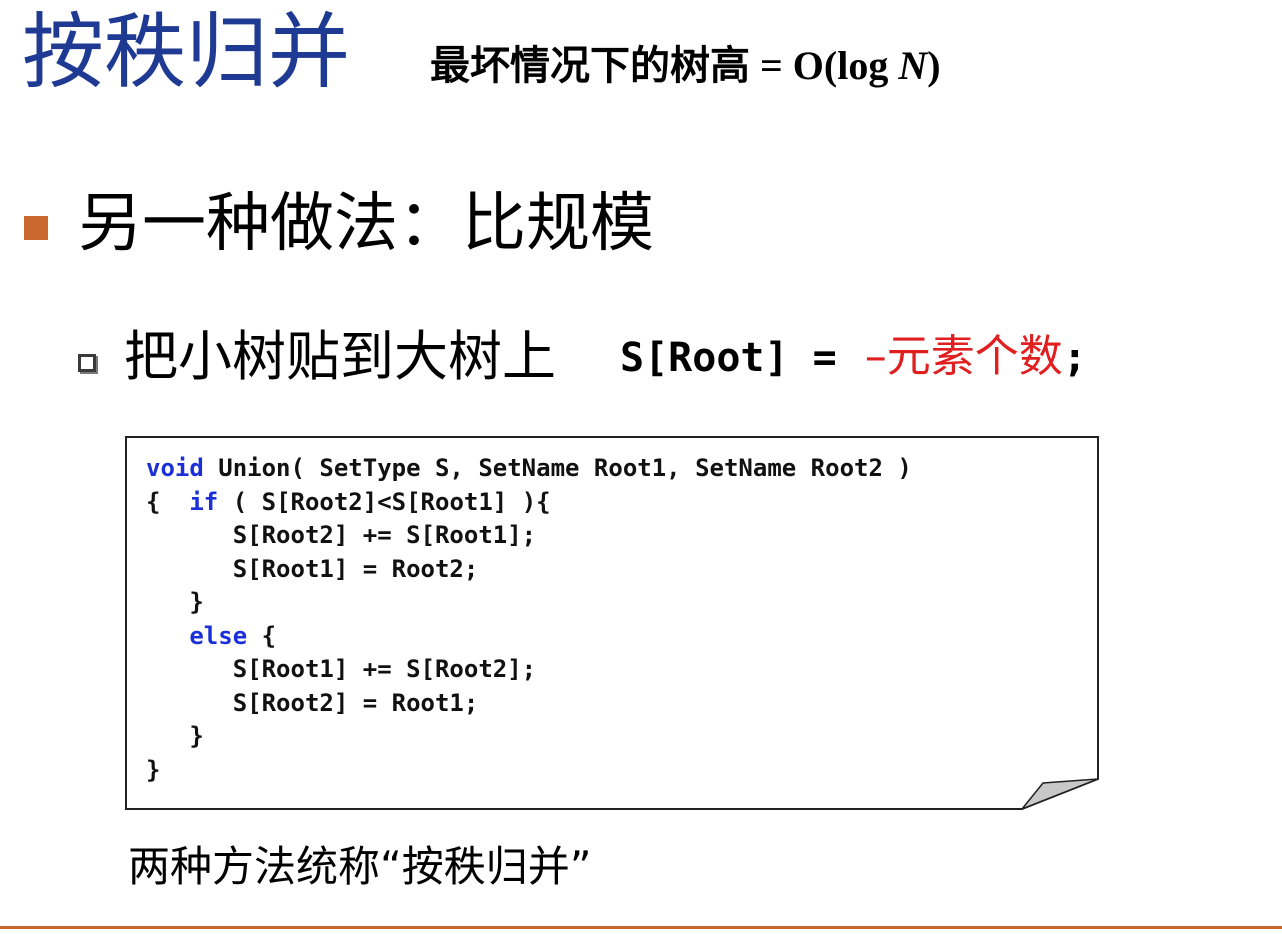 This screenshot has height=934, width=1282. Describe the element at coordinates (262, 635) in the screenshot. I see `code-line-6: {` at that location.